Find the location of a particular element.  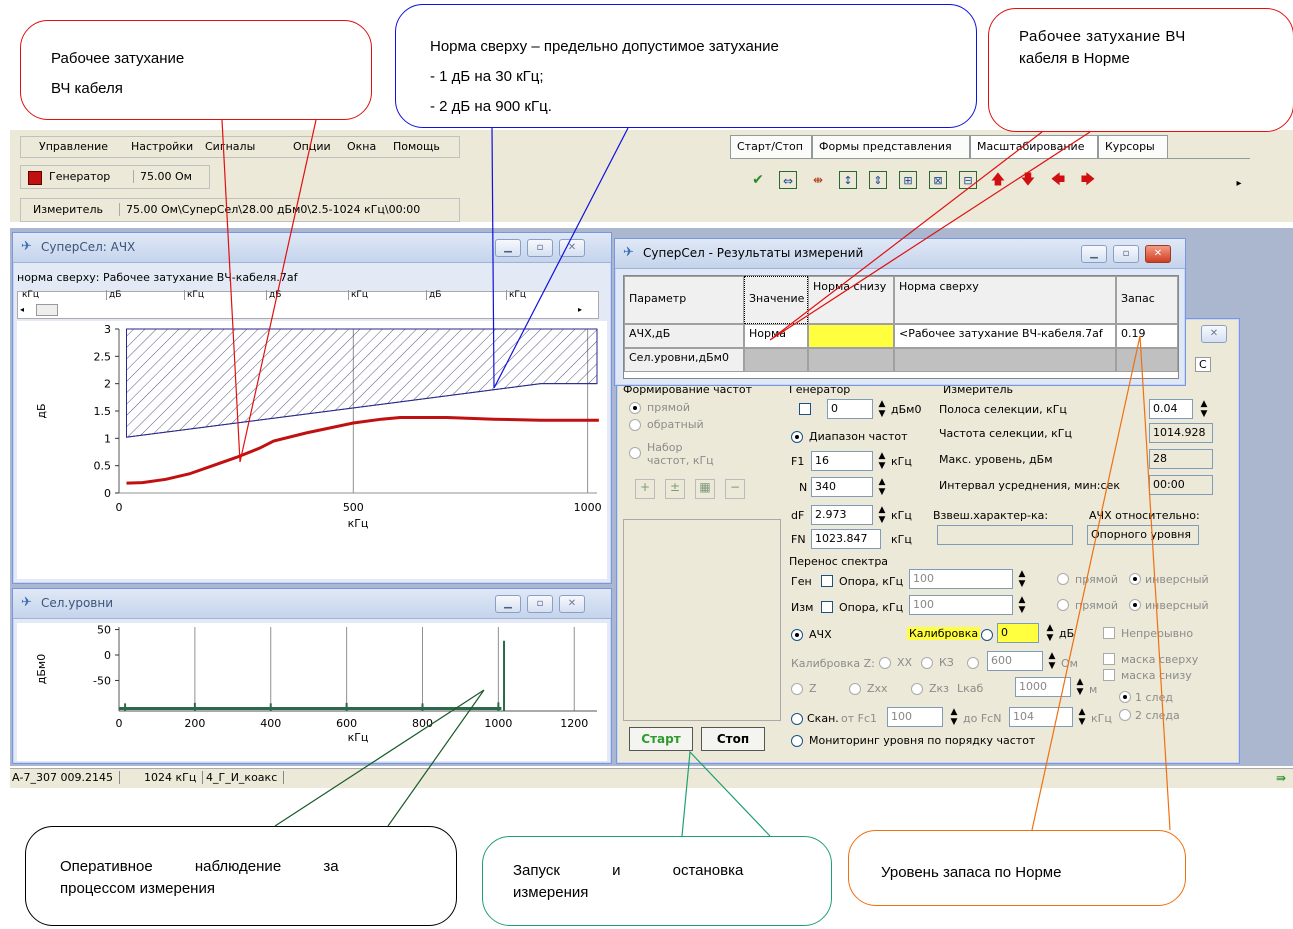

scroll-left-button: ◂ is located at coordinates (26, 310).